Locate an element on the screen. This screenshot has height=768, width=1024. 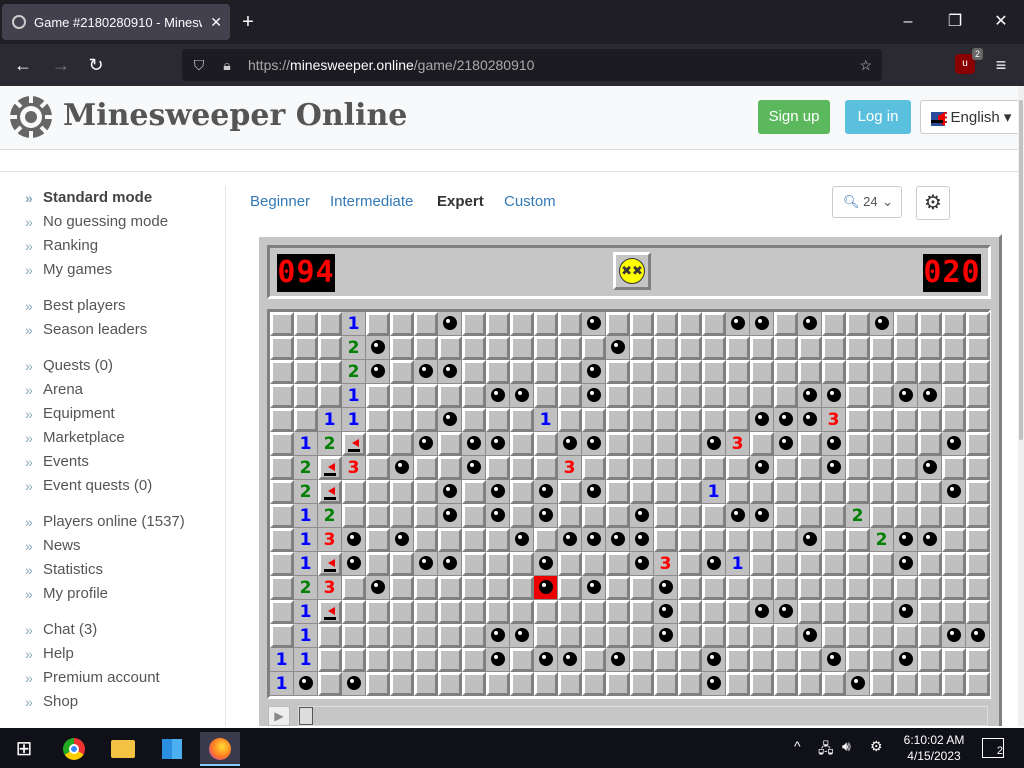
settings-gear-icon: ⚙ is located at coordinates (933, 203).